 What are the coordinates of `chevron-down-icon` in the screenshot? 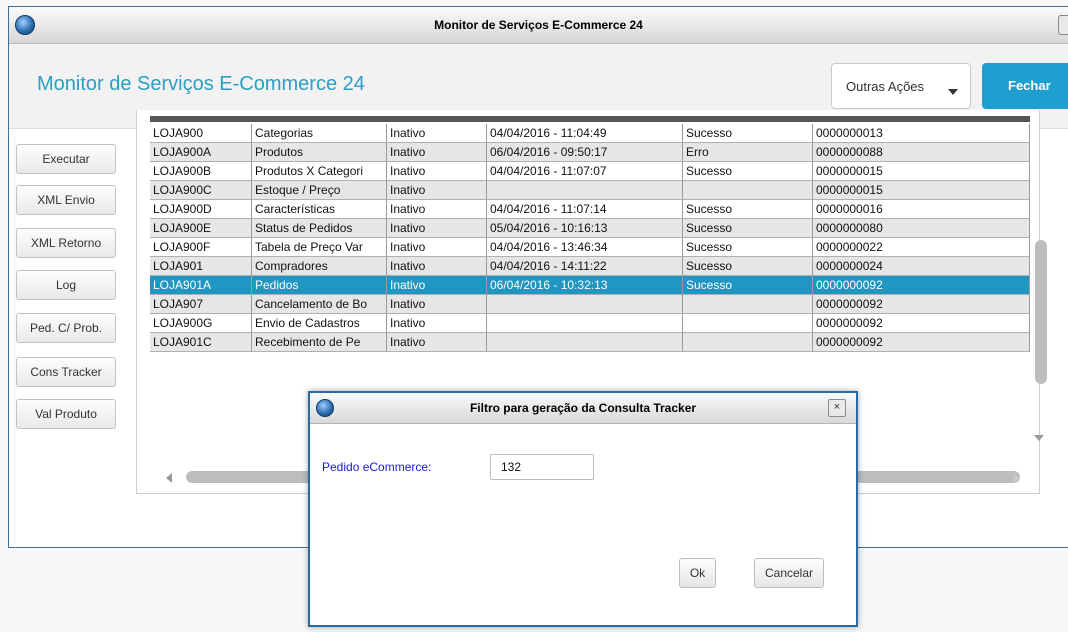 It's located at (953, 92).